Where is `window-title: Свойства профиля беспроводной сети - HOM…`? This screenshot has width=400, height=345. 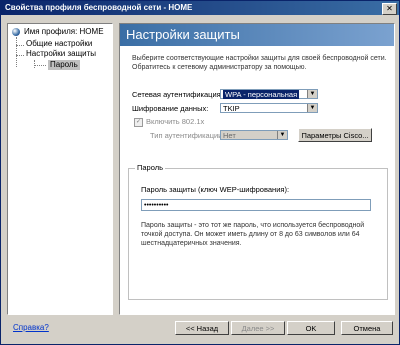
window-title: Свойства профиля беспроводной сети - HOM… is located at coordinates (99, 7).